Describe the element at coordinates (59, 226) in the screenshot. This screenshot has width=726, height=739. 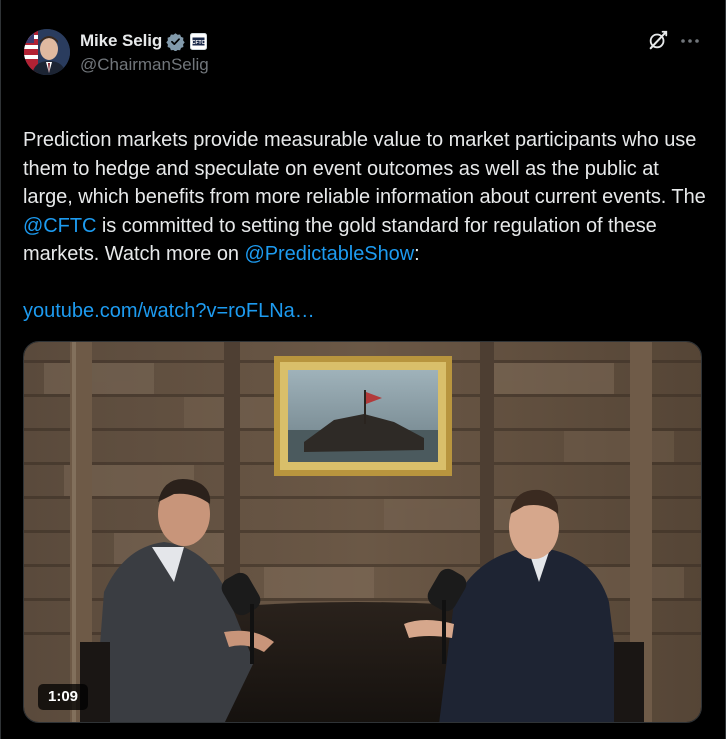
I see `mention-cftc-link: @CFTC` at that location.